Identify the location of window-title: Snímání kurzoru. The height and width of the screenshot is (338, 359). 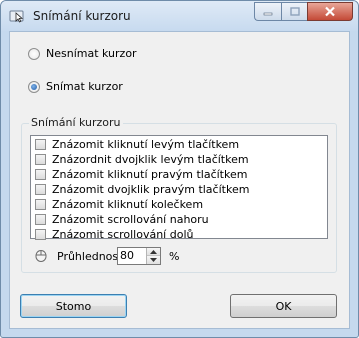
(82, 16).